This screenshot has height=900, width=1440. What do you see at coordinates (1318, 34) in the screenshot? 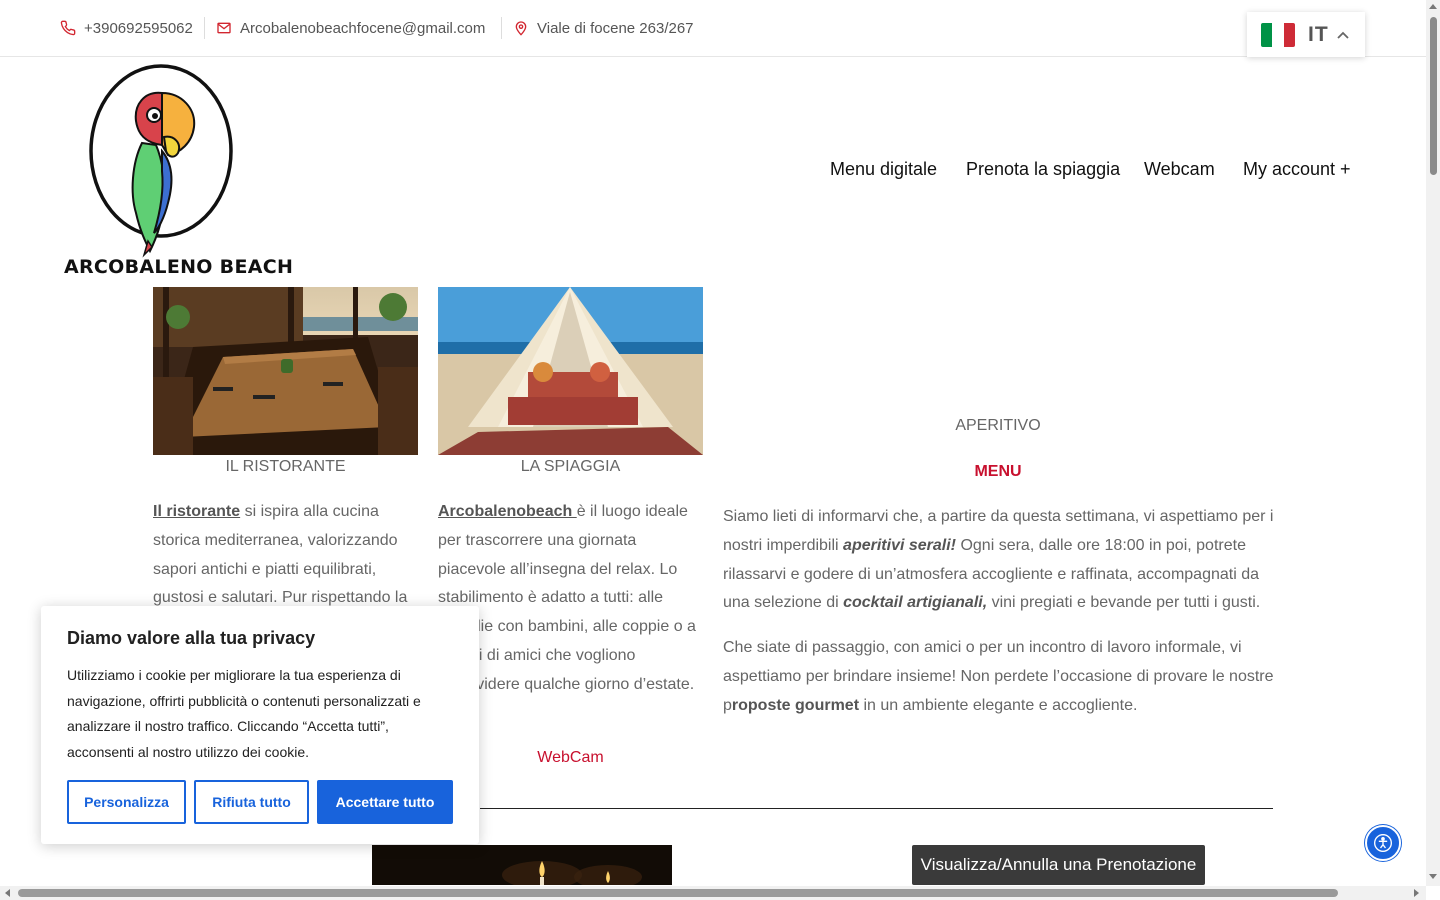
I see `language-code: IT` at bounding box center [1318, 34].